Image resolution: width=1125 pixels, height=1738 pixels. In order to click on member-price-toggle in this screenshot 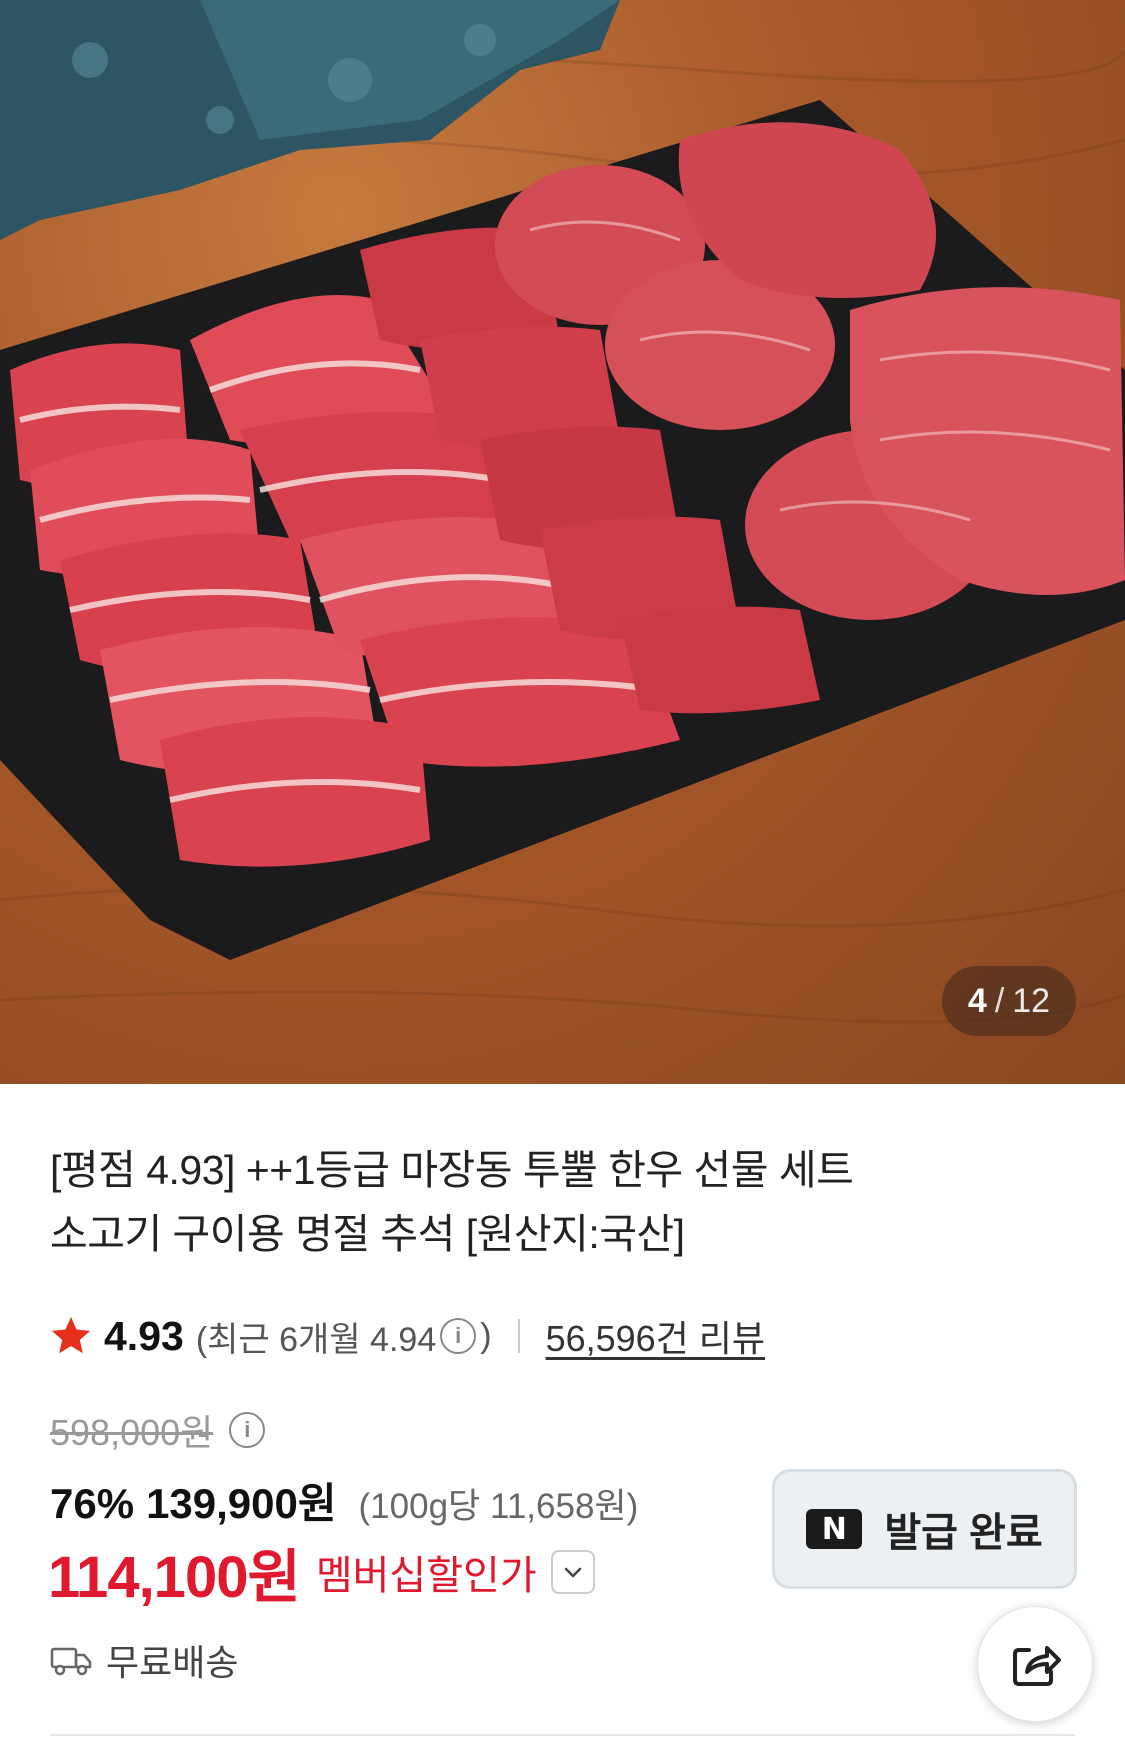, I will do `click(572, 1572)`.